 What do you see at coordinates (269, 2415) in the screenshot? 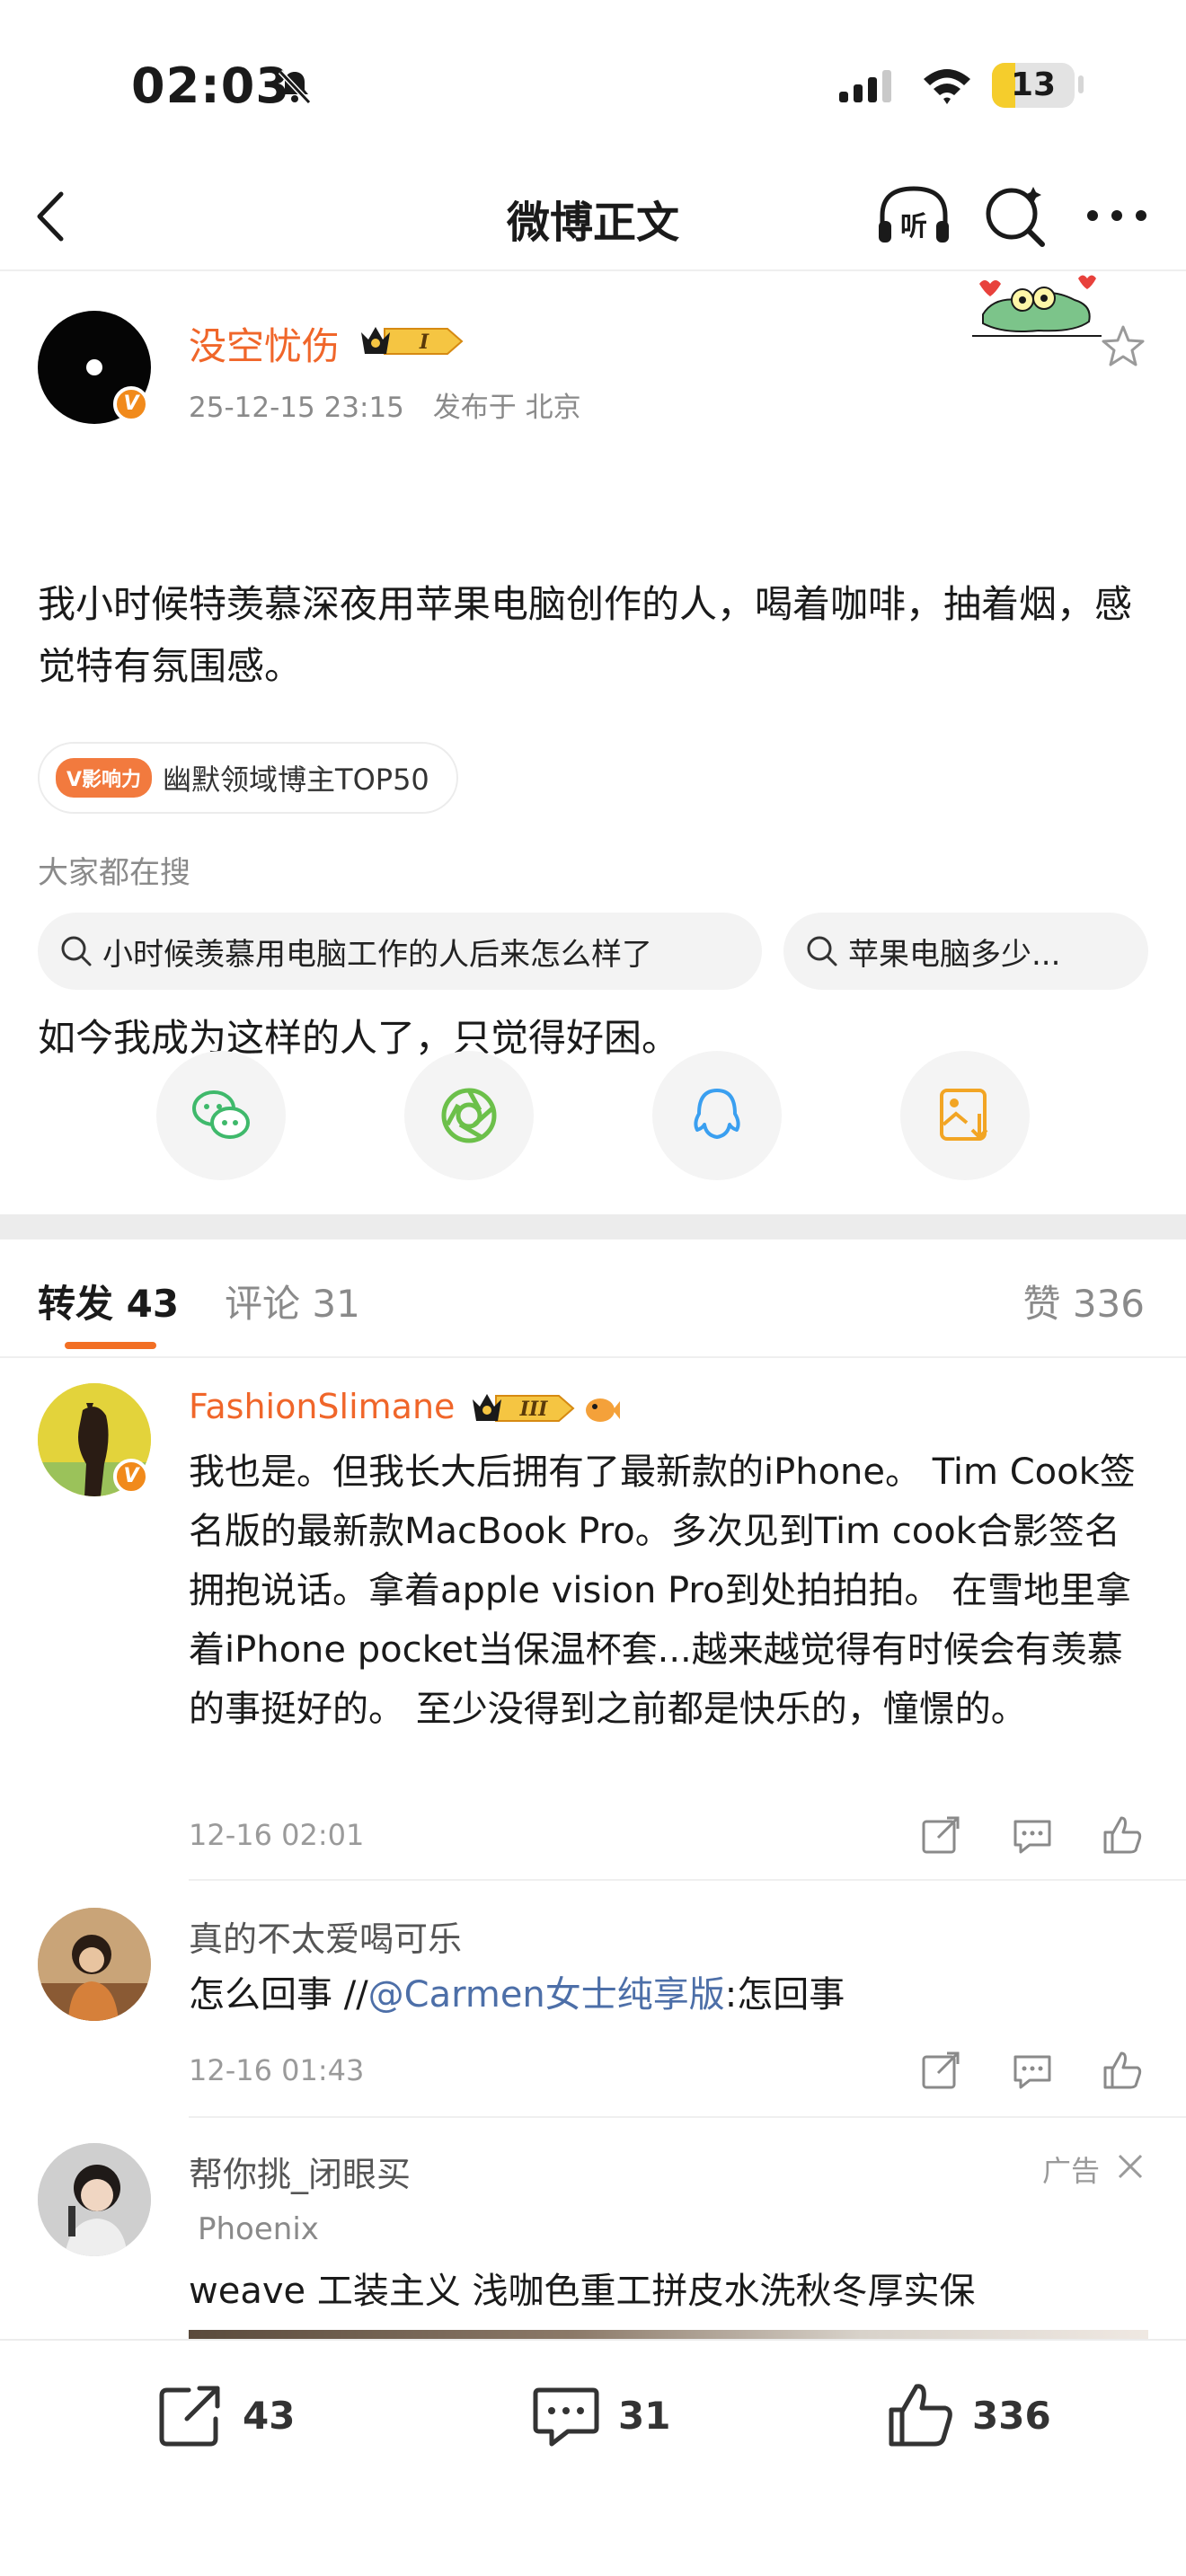
I see `repost-count: 43` at bounding box center [269, 2415].